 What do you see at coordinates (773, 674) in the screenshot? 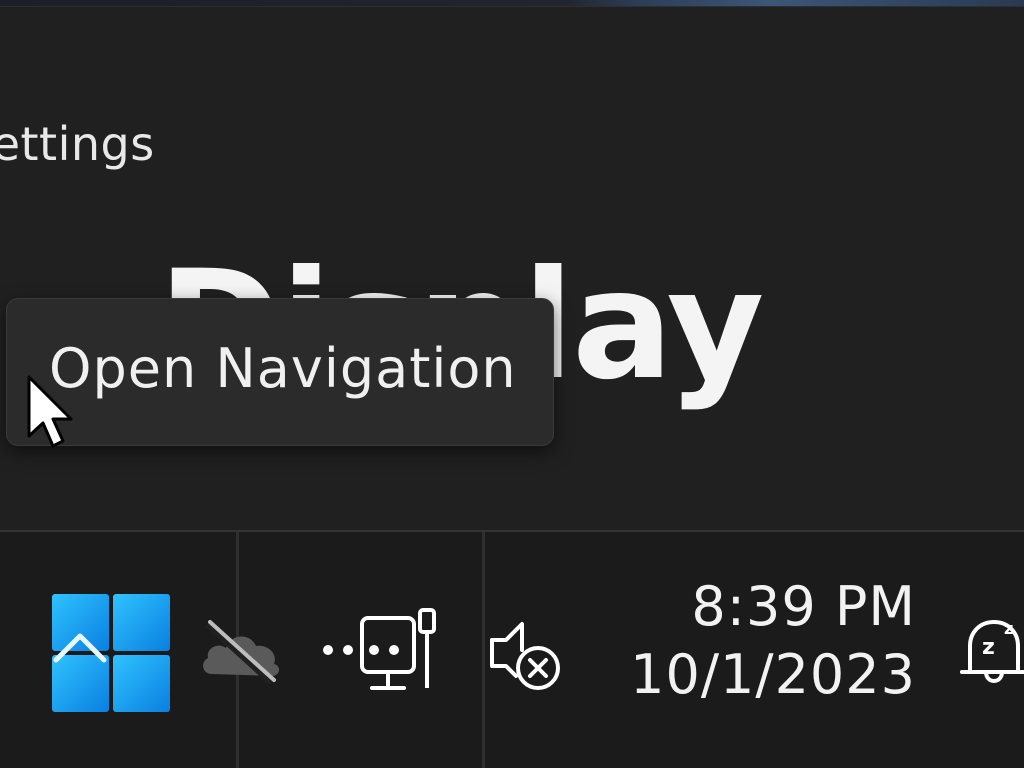
I see `clock-date: 10/1/2023` at bounding box center [773, 674].